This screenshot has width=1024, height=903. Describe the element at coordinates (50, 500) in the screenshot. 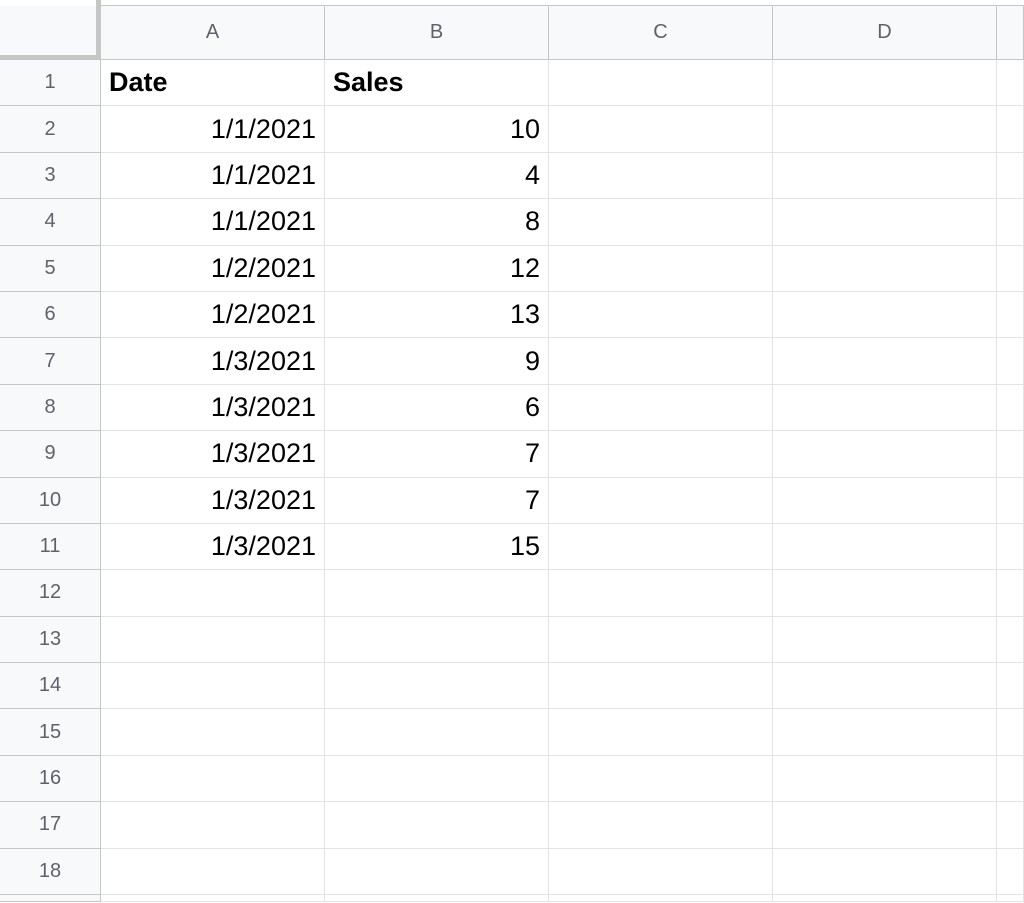

I see `row-header: 10` at that location.